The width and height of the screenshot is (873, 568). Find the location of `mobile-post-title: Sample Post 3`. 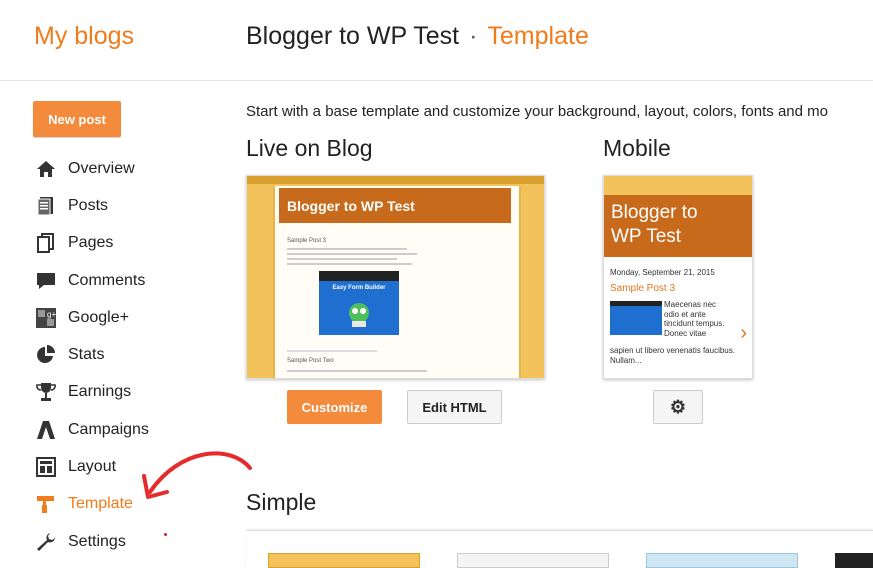

mobile-post-title: Sample Post 3 is located at coordinates (643, 288).